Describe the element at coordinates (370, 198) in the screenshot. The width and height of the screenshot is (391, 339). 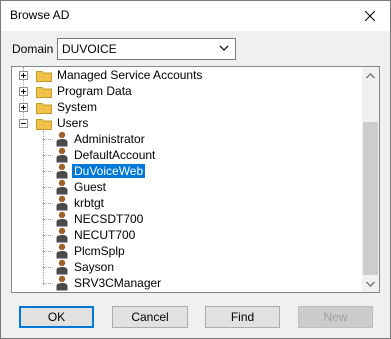
I see `scrollbar-thumb` at that location.